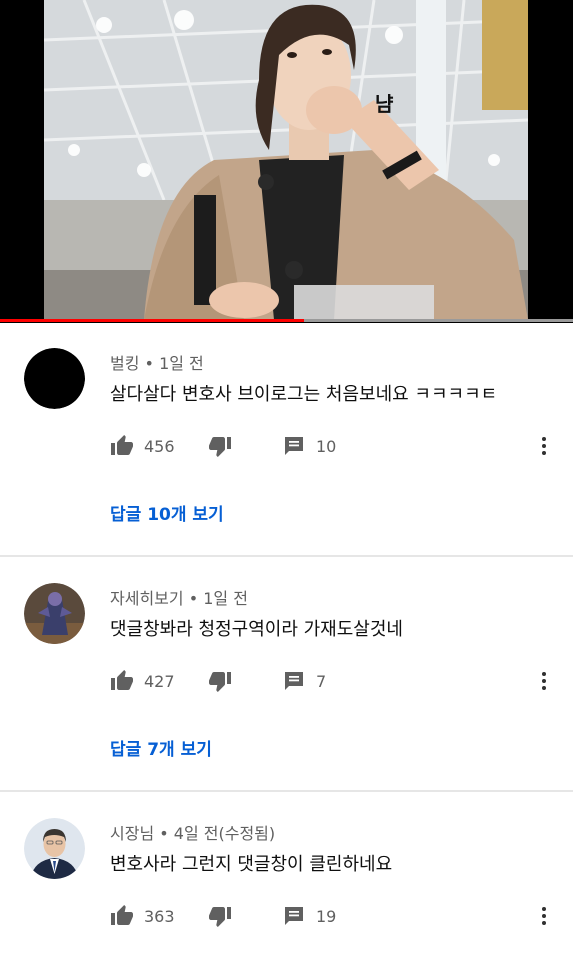 This screenshot has width=573, height=960. I want to click on comment-actions: 427 7, so click(335, 681).